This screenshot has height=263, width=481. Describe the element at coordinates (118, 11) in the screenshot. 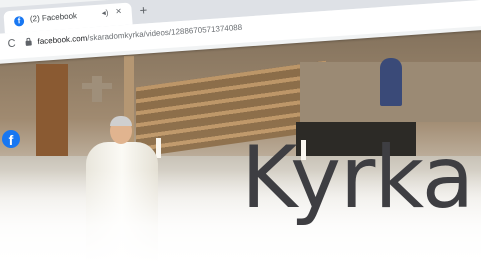

I see `close-icon: ×` at that location.